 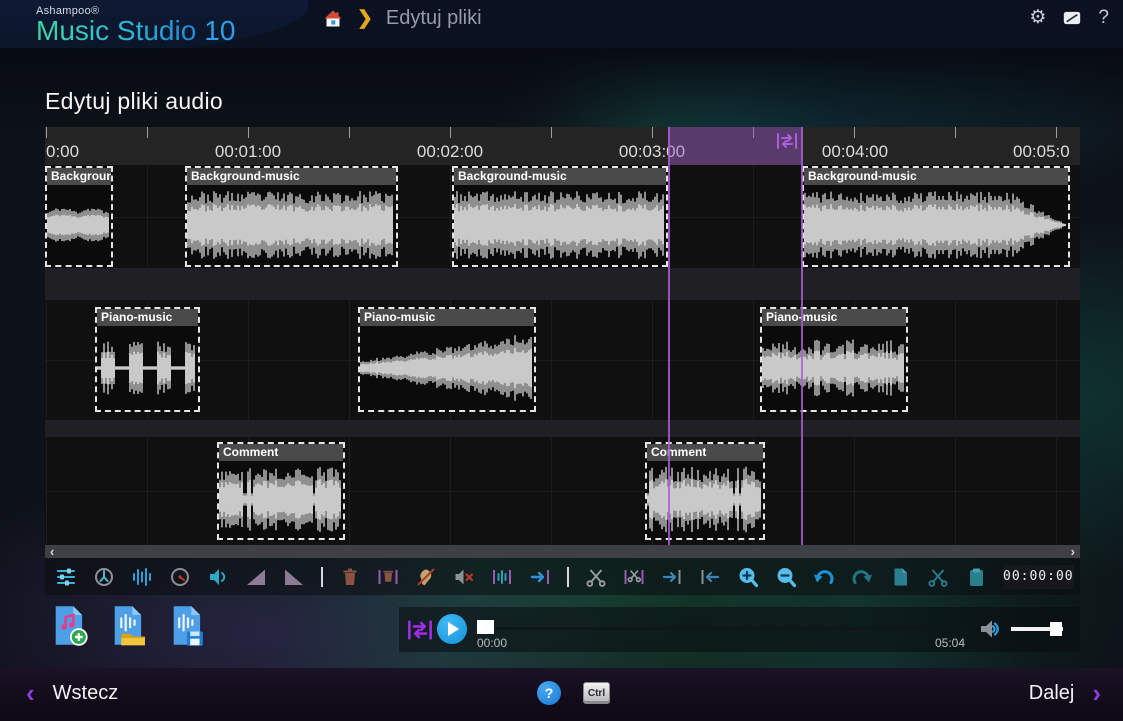 I want to click on waveform-icon, so click(x=142, y=577).